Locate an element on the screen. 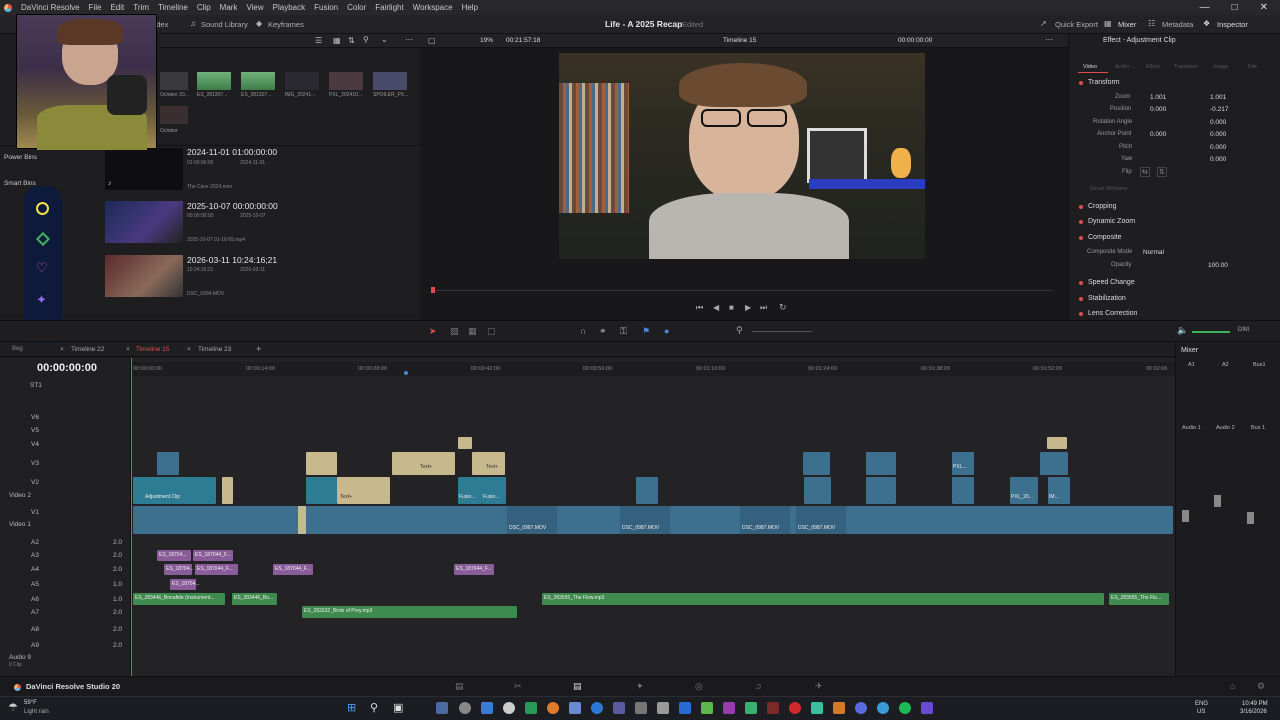  flip-horizontal-icon: ⇆ is located at coordinates (1145, 172).